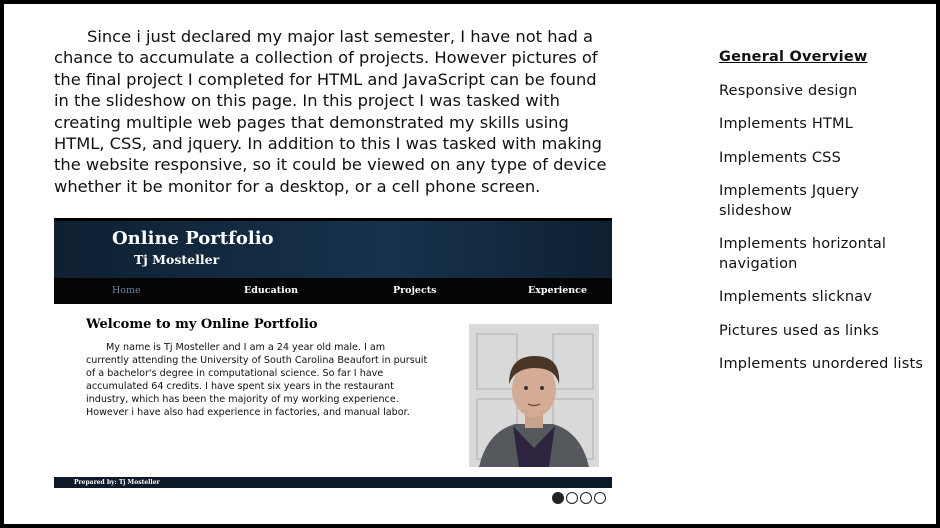  What do you see at coordinates (333, 291) in the screenshot?
I see `portfolio-nav: Home Education Projects Experience` at bounding box center [333, 291].